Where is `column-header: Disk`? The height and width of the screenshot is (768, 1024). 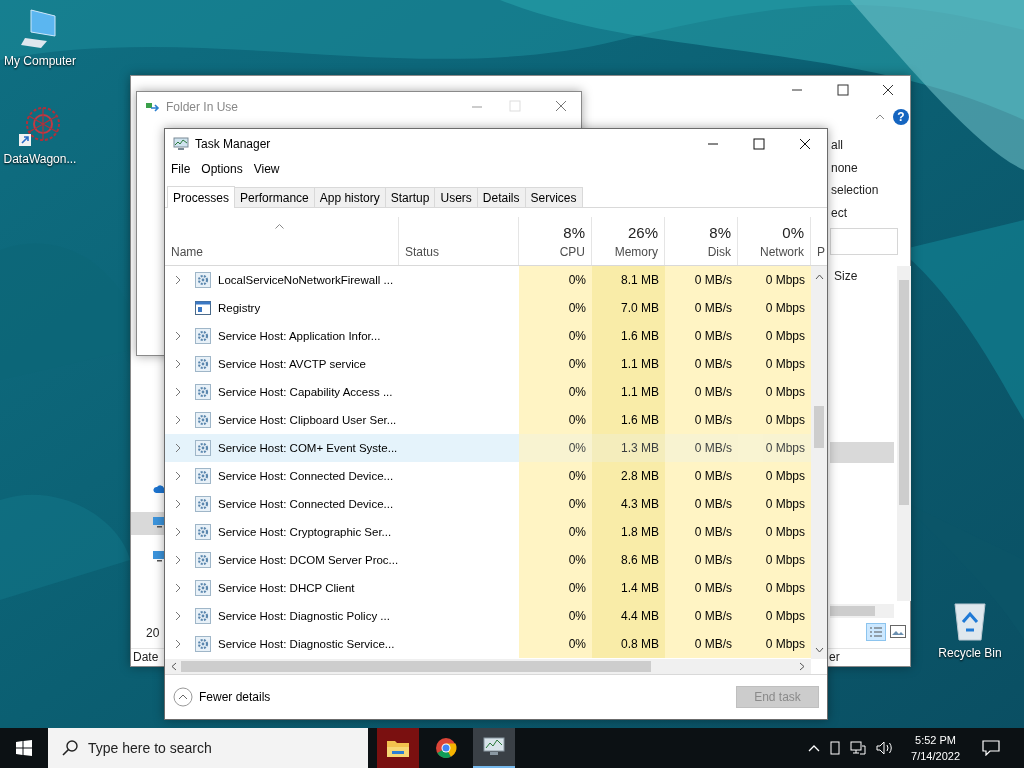
column-header: Disk is located at coordinates (719, 252).